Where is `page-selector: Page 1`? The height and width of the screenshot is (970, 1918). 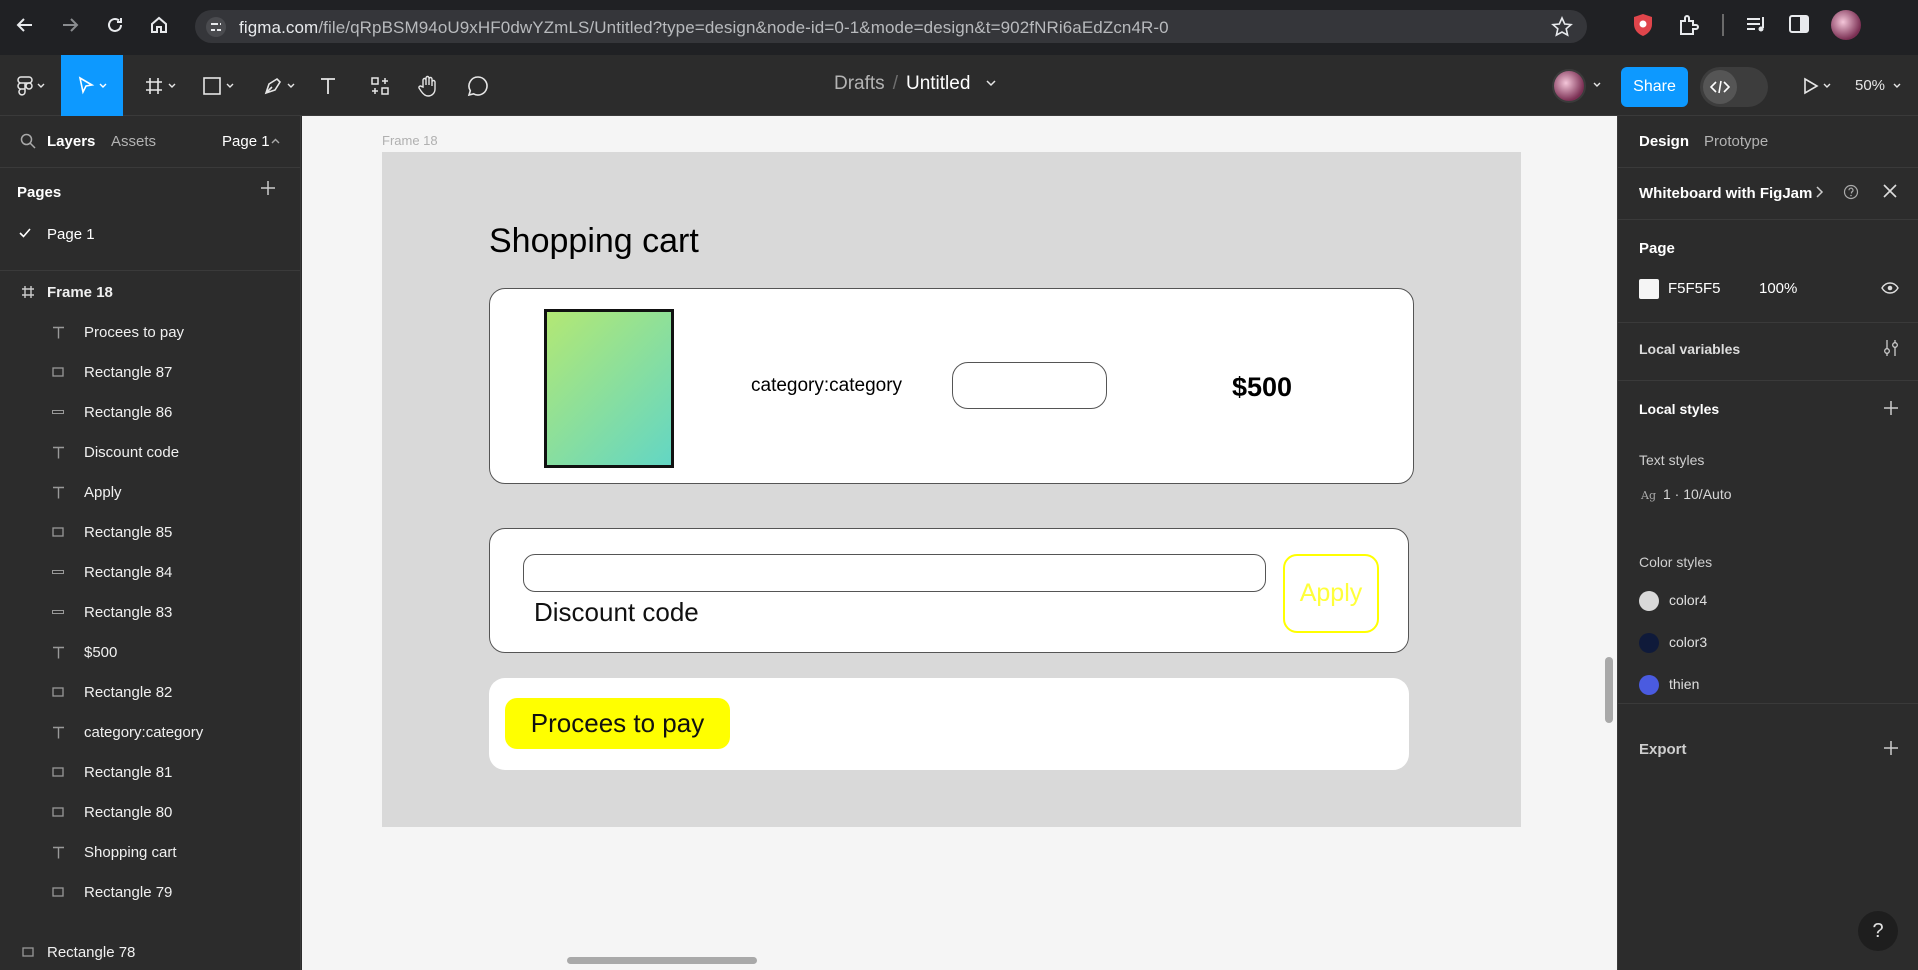
page-selector: Page 1 is located at coordinates (246, 141).